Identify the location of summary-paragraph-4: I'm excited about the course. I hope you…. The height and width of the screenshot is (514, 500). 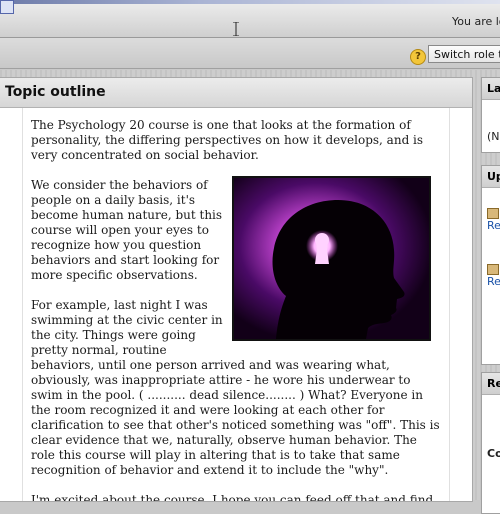
(232, 497).